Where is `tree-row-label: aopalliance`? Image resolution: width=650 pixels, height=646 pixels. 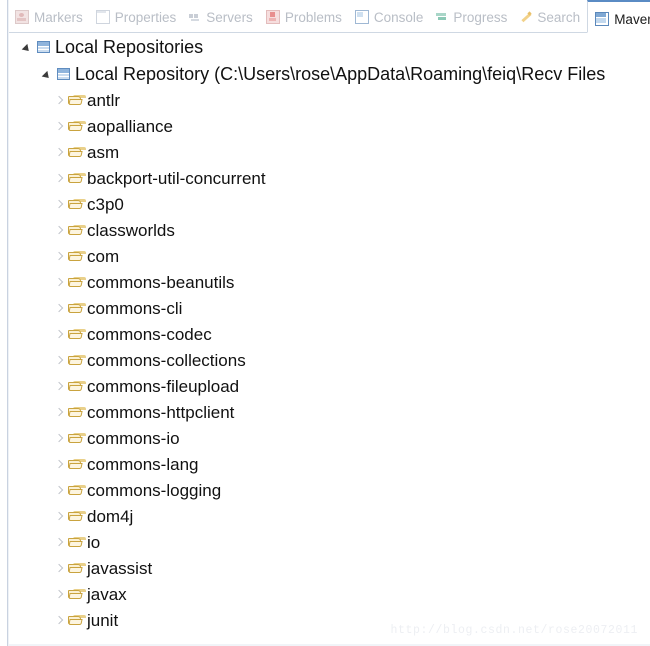
tree-row-label: aopalliance is located at coordinates (130, 126).